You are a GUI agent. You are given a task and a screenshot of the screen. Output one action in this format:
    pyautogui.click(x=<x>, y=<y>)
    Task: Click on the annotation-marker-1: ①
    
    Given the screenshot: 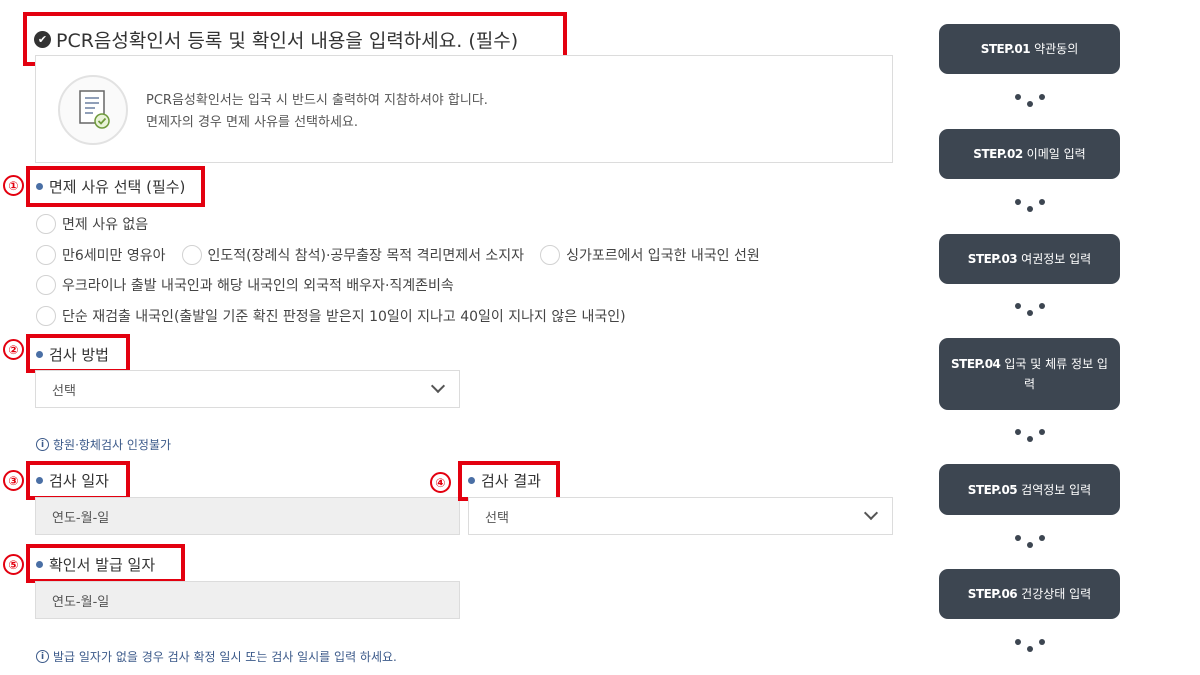 What is the action you would take?
    pyautogui.click(x=13, y=185)
    